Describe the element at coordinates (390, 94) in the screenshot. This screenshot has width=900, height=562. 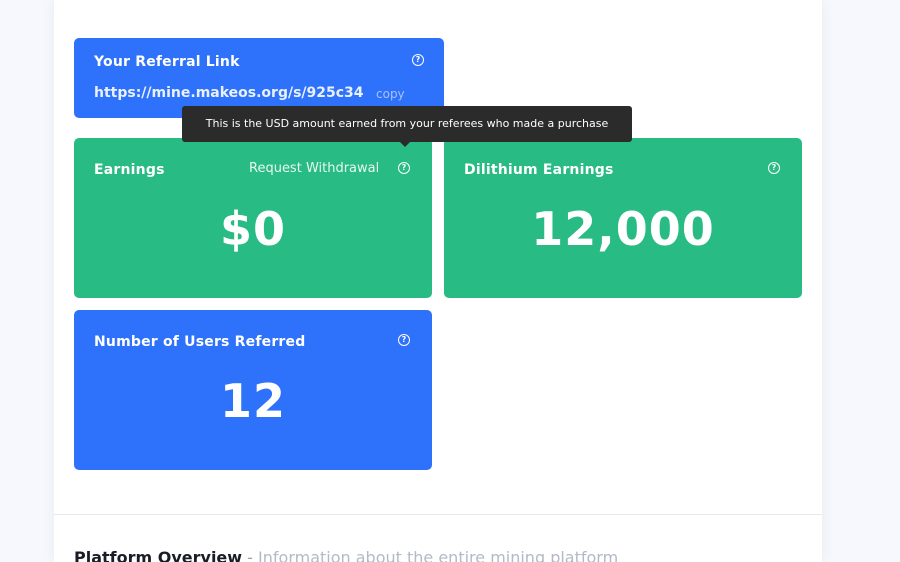
I see `copy-link-button: copy` at that location.